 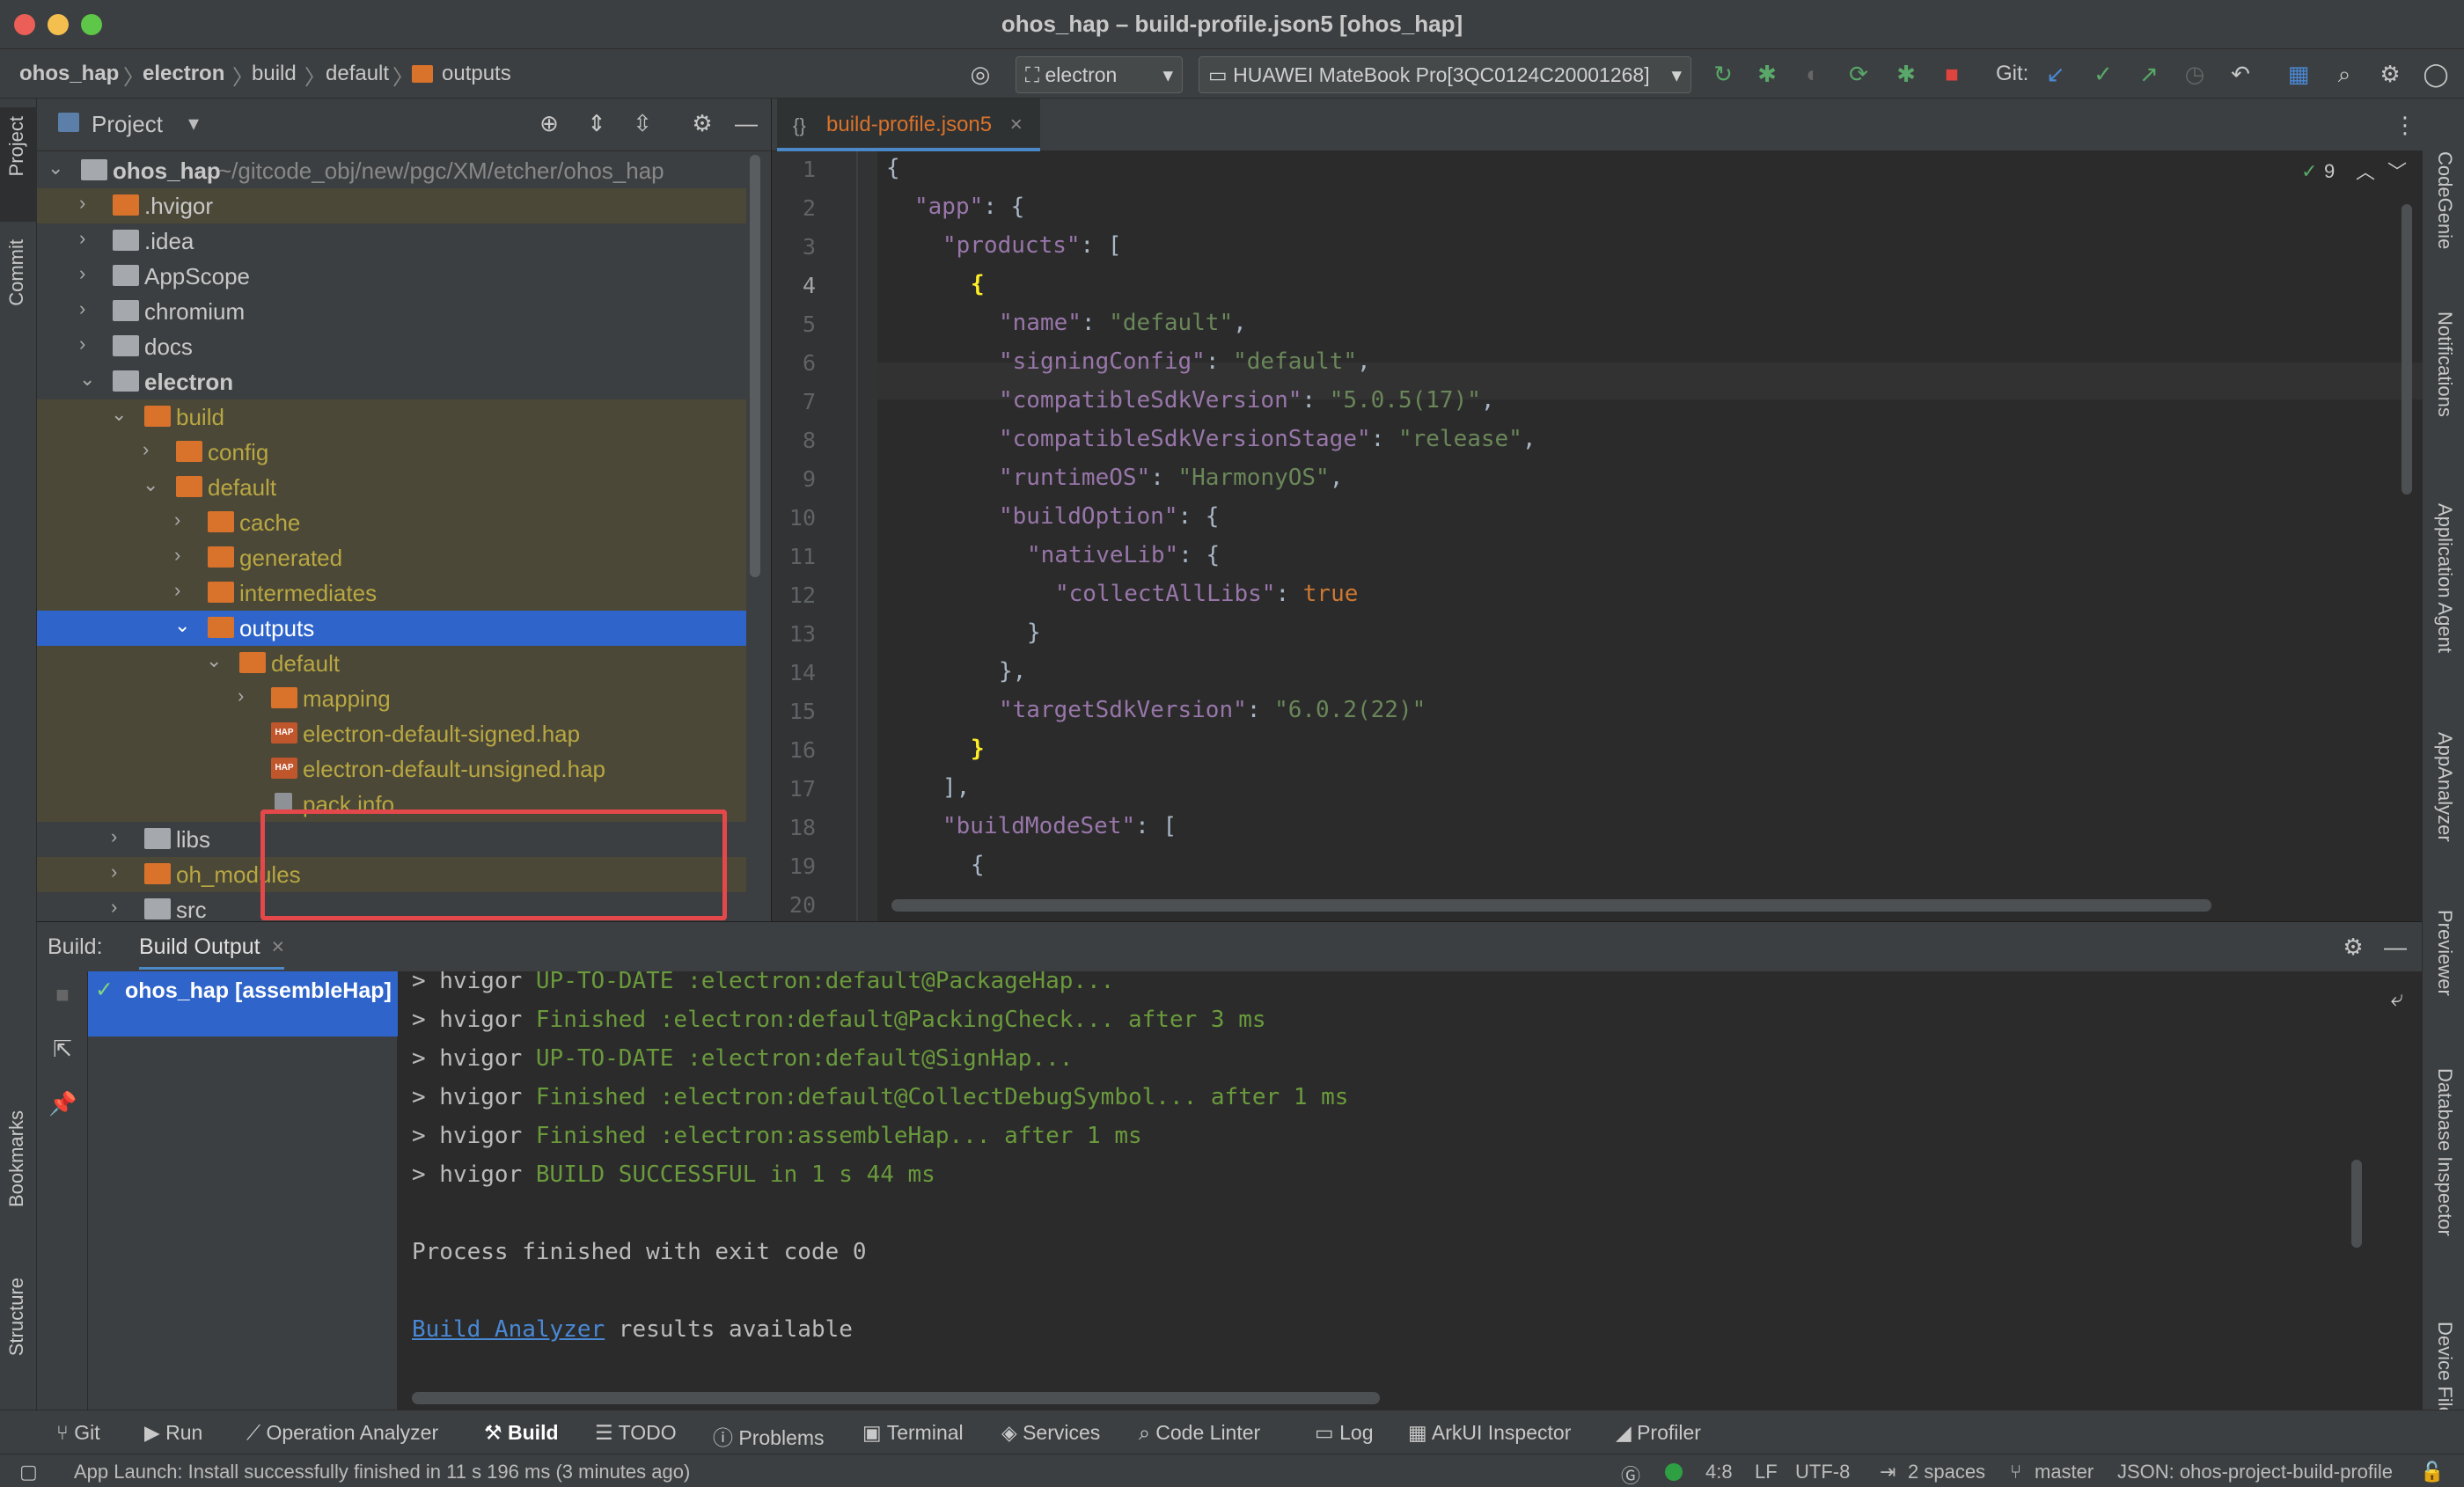 What do you see at coordinates (392, 593) in the screenshot?
I see `tree-item-intermediates: › intermediates` at bounding box center [392, 593].